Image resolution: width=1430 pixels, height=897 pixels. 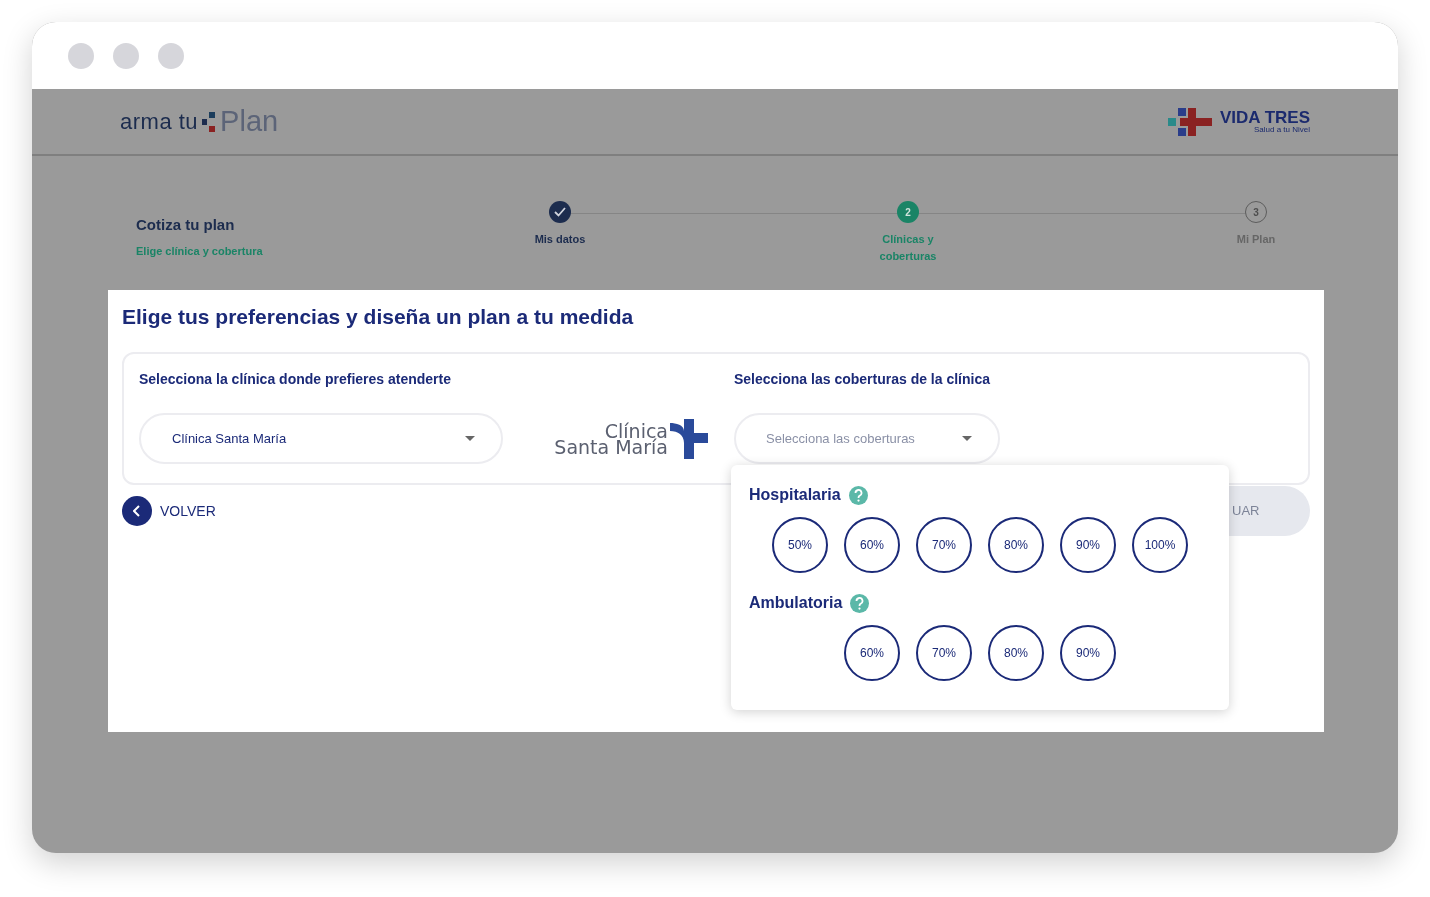 I want to click on step-label: Clínicas y coberturas, so click(x=908, y=248).